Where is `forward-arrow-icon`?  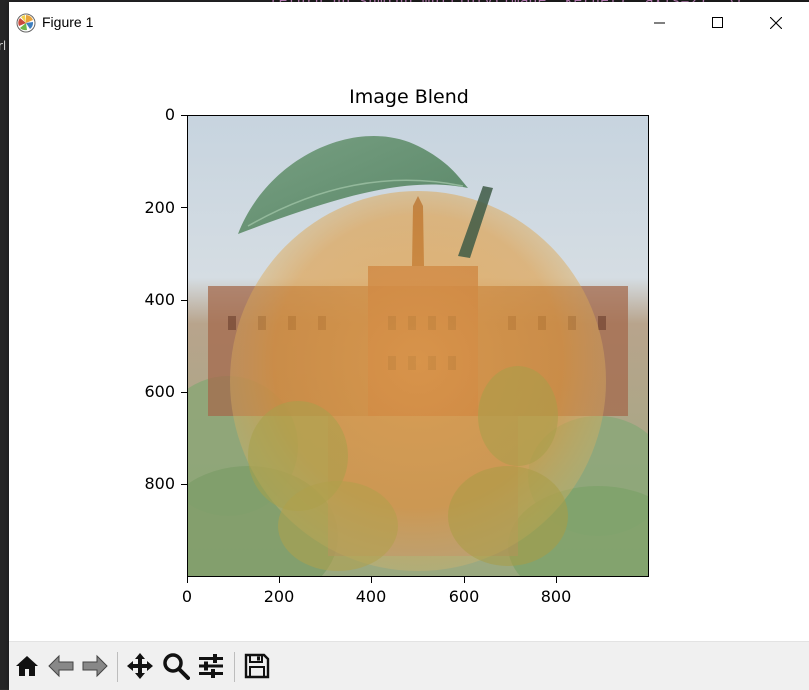 forward-arrow-icon is located at coordinates (95, 666).